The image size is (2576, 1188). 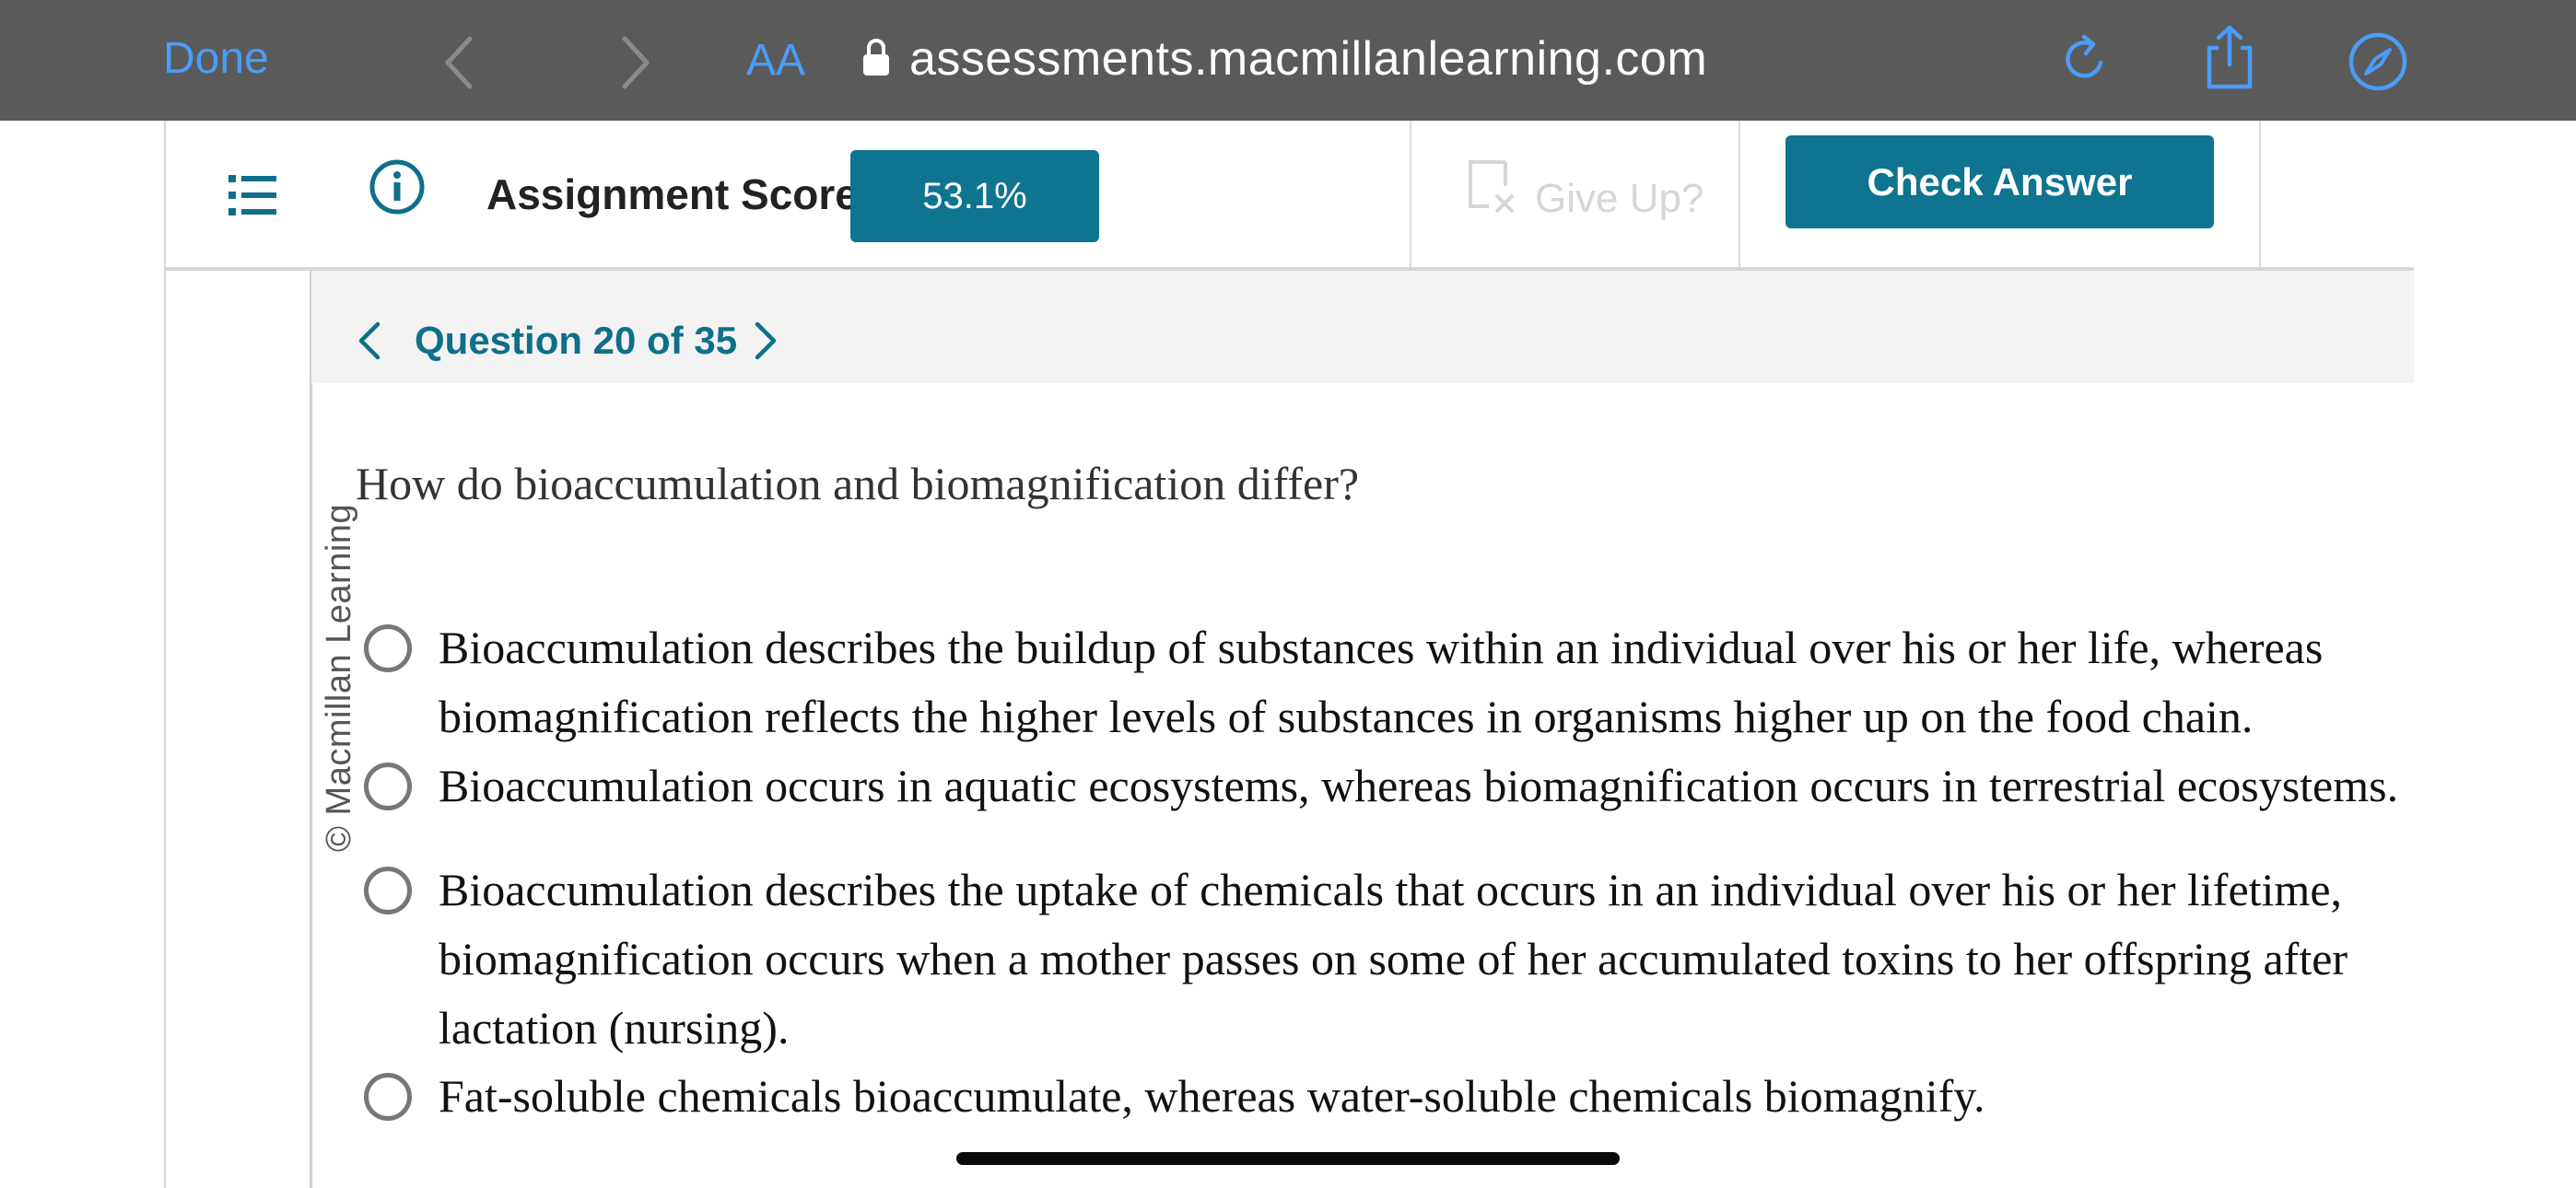 What do you see at coordinates (1362, 327) in the screenshot?
I see `question-navigator: Question 20 of 35` at bounding box center [1362, 327].